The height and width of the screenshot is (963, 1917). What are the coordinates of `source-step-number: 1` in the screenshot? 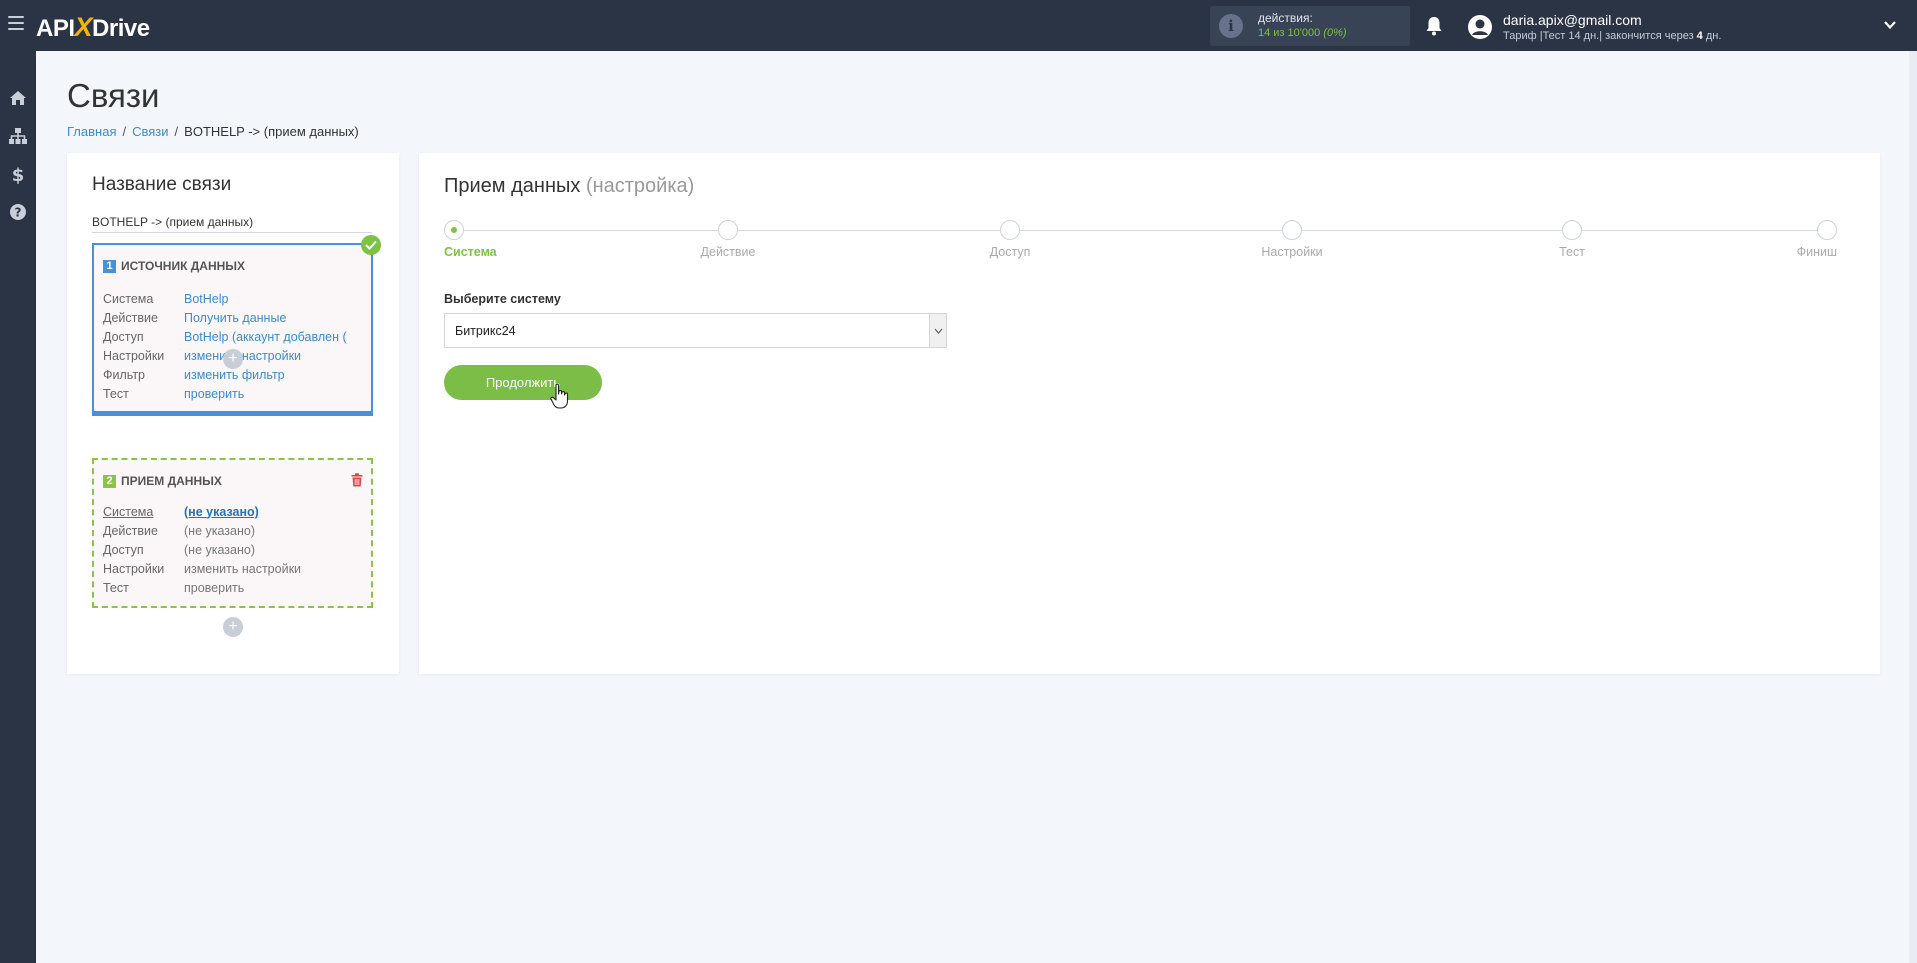 It's located at (109, 266).